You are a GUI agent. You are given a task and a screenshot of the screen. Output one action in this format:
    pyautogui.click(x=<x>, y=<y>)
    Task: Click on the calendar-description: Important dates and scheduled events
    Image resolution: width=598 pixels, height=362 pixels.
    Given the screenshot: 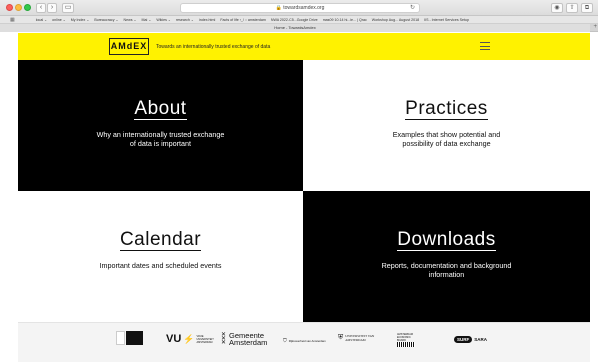 What is the action you would take?
    pyautogui.click(x=160, y=265)
    